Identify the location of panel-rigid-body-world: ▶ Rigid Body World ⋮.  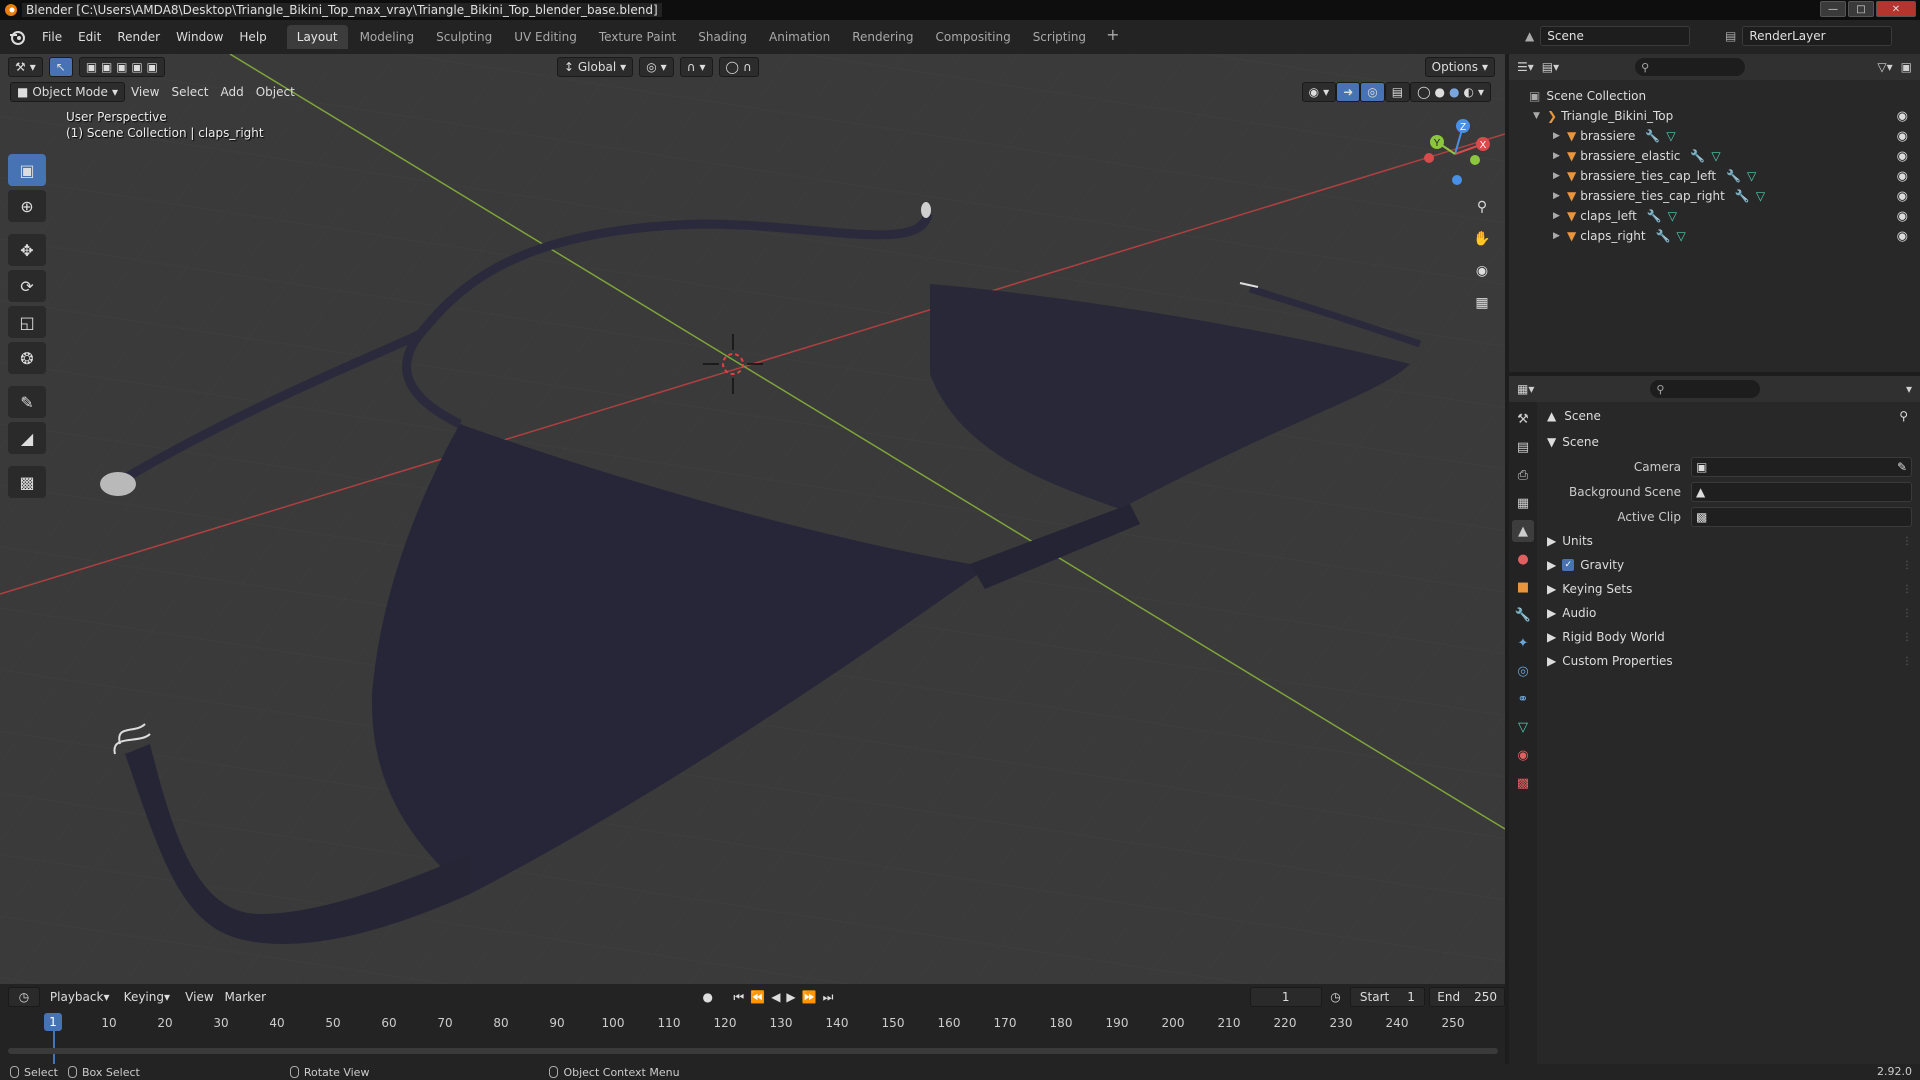
(1728, 637).